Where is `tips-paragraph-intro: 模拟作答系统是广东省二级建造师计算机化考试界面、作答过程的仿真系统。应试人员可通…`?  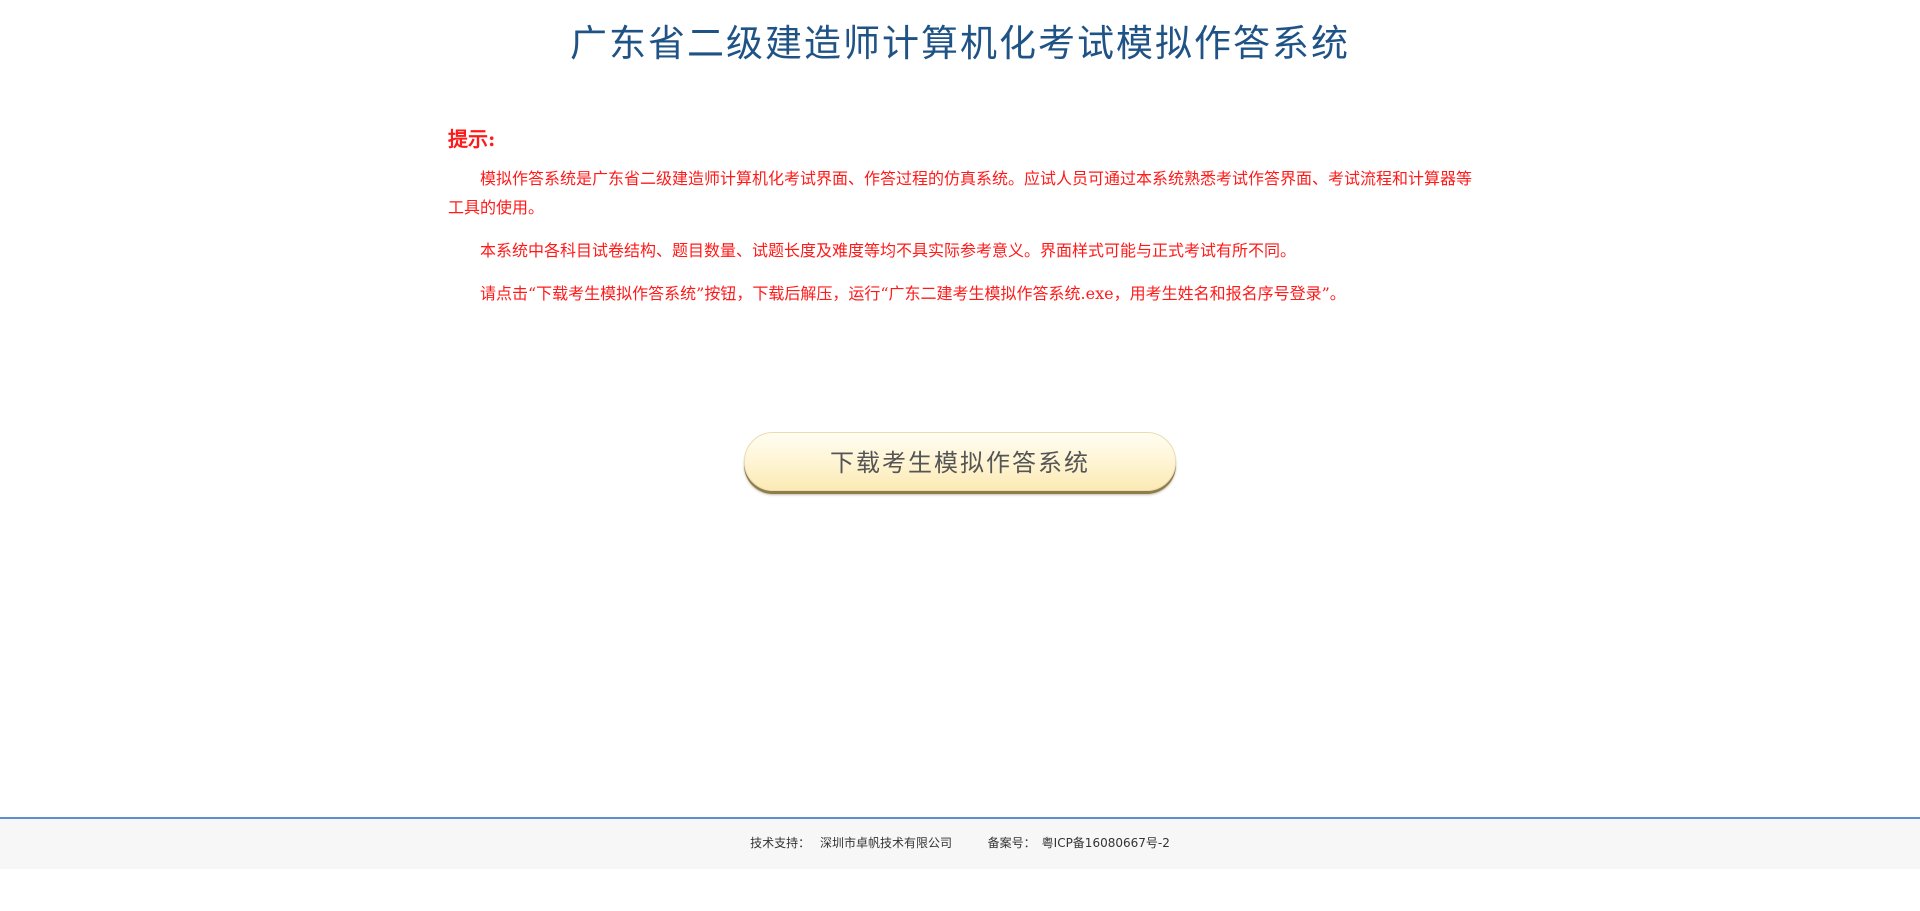
tips-paragraph-intro: 模拟作答系统是广东省二级建造师计算机化考试界面、作答过程的仿真系统。应试人员可通… is located at coordinates (960, 193).